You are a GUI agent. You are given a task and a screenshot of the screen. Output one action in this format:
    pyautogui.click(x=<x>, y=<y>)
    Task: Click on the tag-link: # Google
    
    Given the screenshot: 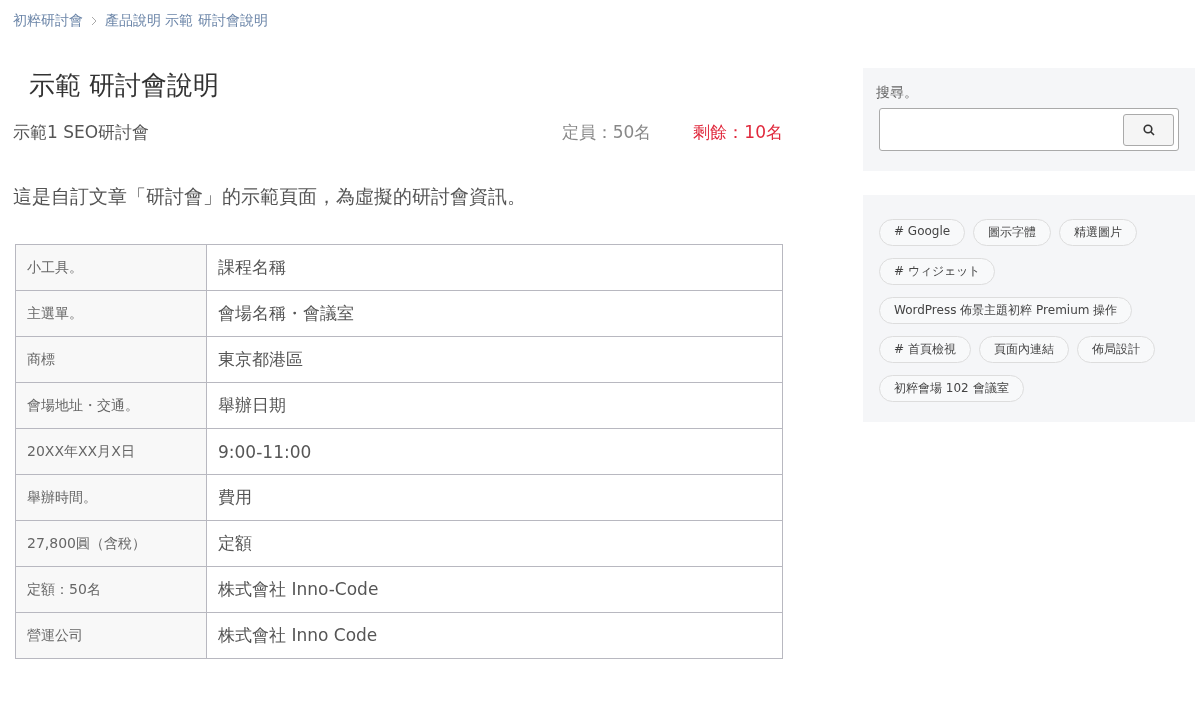 What is the action you would take?
    pyautogui.click(x=922, y=232)
    